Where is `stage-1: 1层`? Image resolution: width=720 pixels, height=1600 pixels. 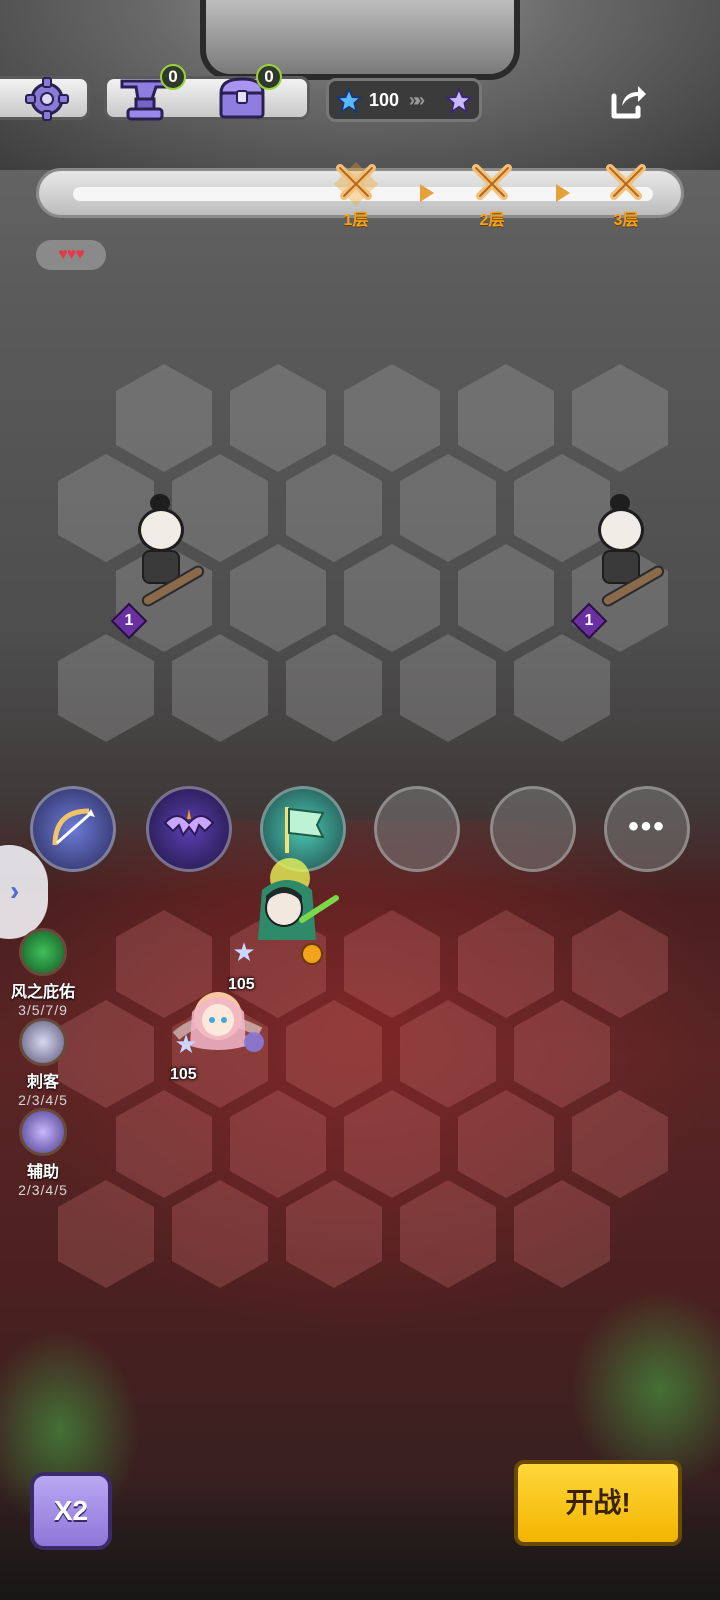
stage-1: 1层 is located at coordinates (356, 196).